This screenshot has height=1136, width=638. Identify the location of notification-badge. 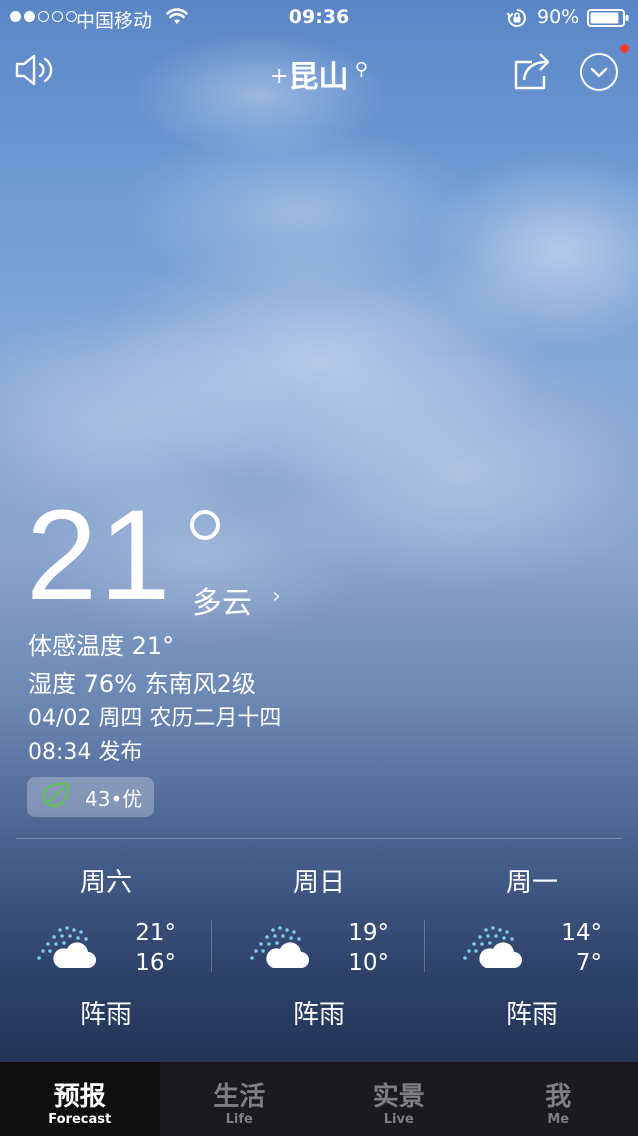
(624, 48).